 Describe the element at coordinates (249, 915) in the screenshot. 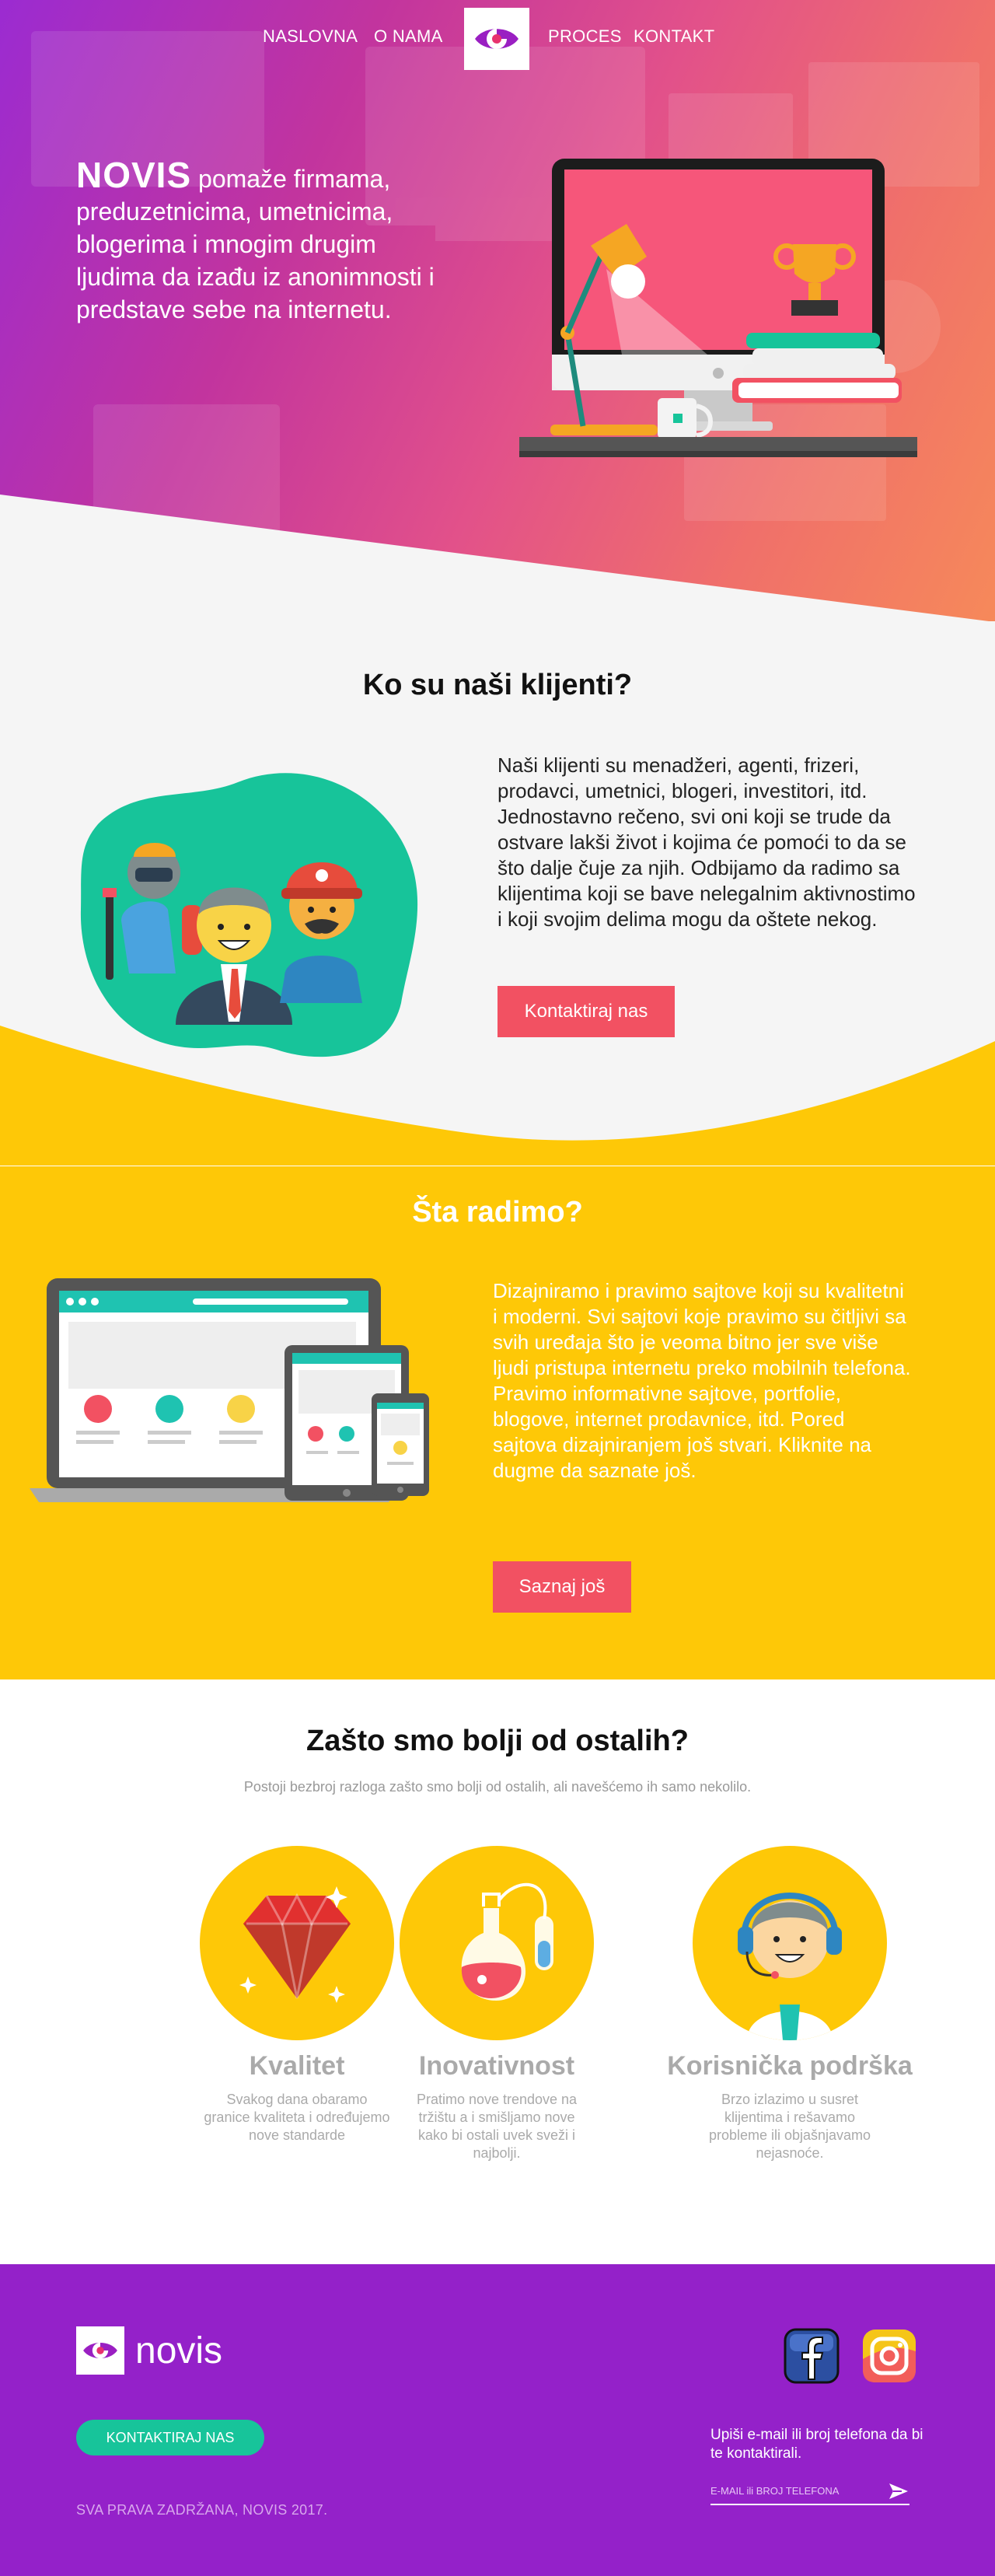

I see `clients-illustration` at that location.